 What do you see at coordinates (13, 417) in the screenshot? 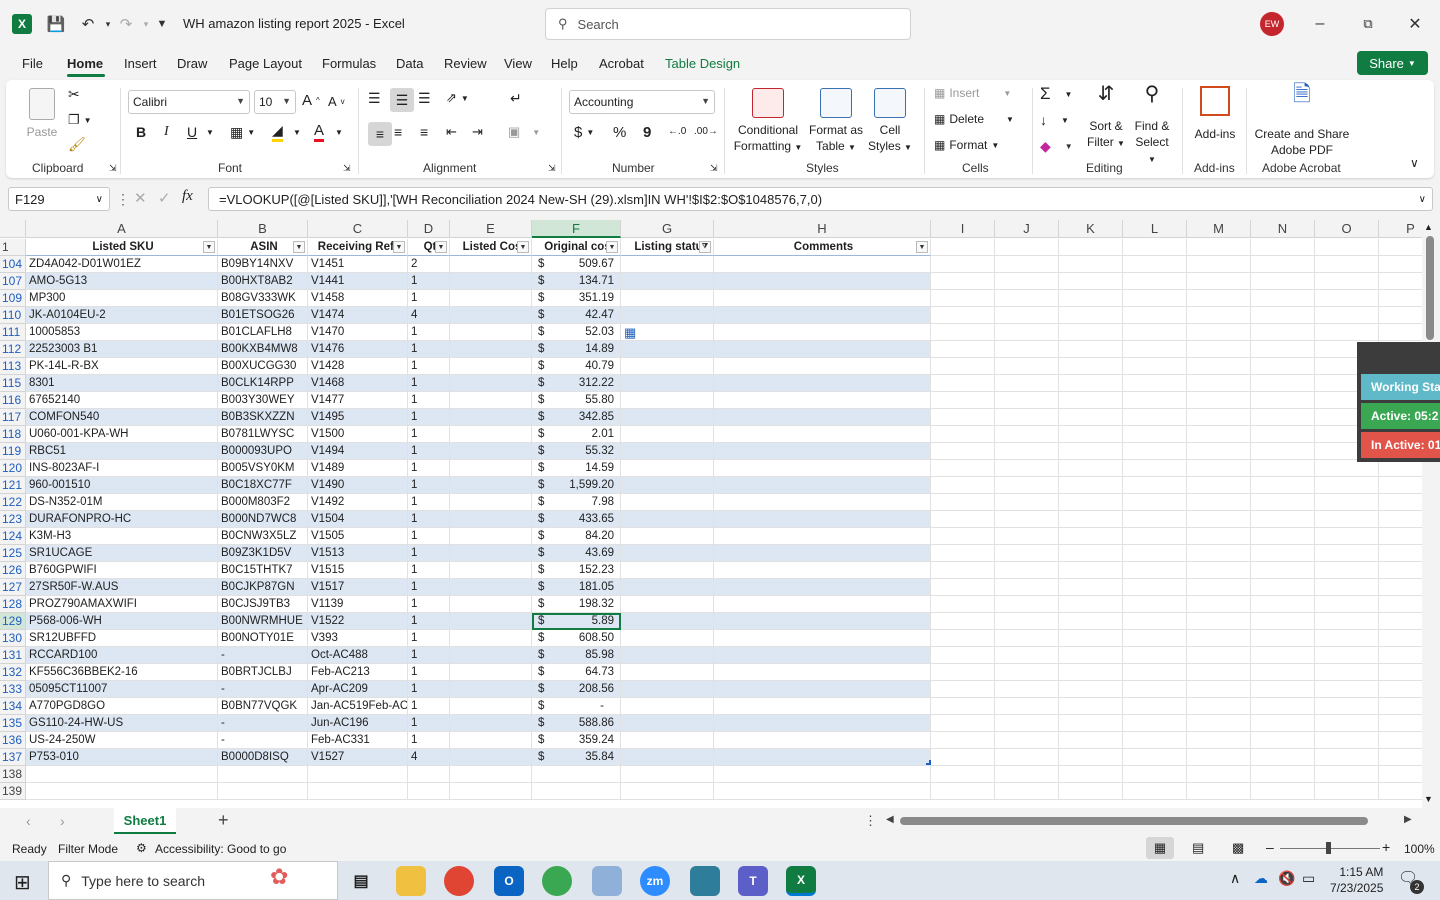
I see `row-header: 117` at bounding box center [13, 417].